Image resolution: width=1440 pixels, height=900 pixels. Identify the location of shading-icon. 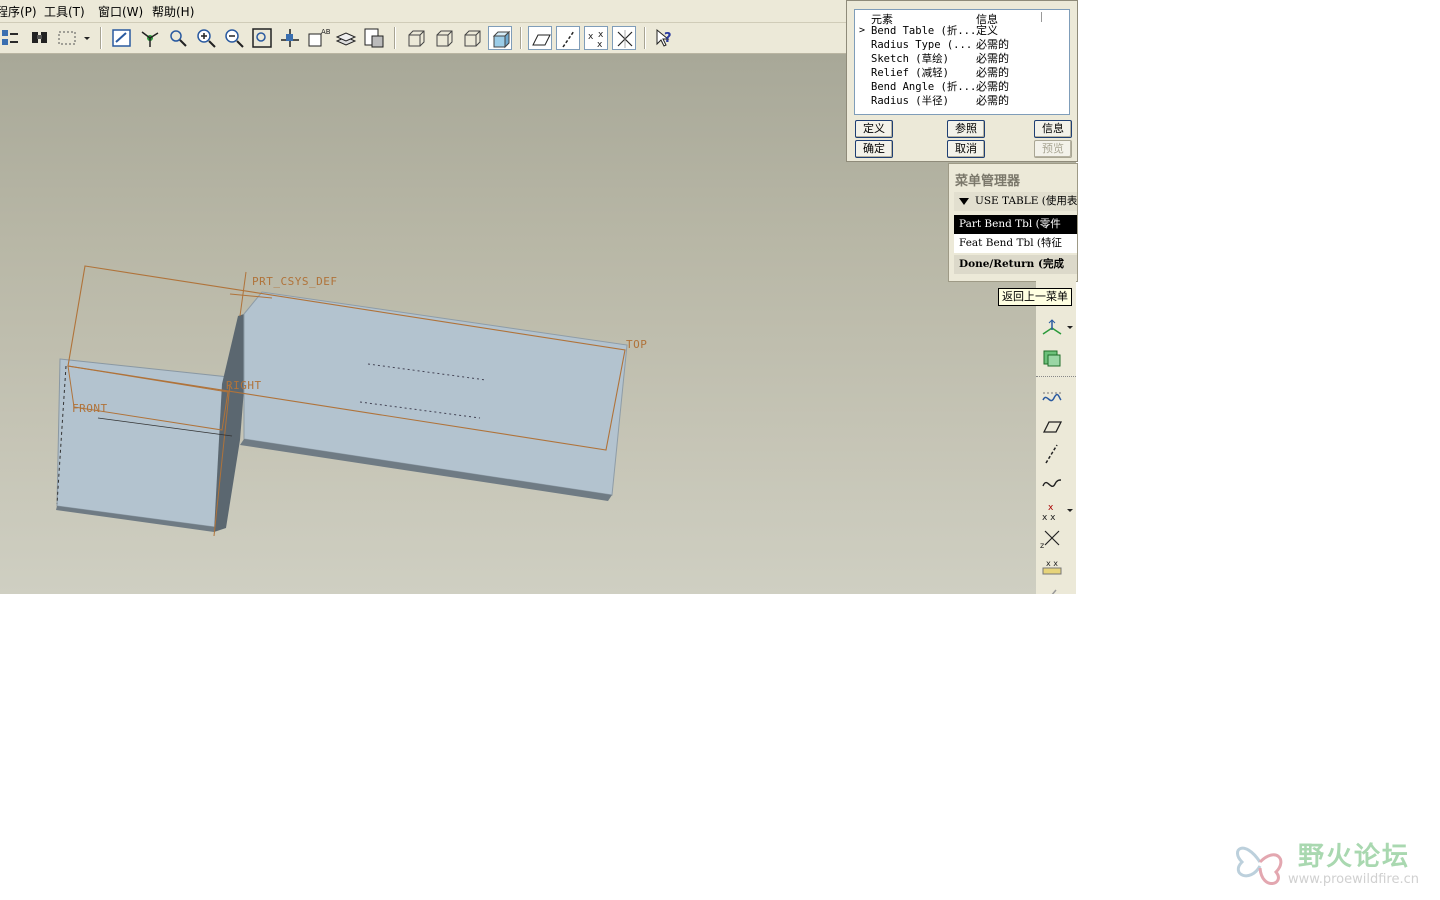
(500, 38).